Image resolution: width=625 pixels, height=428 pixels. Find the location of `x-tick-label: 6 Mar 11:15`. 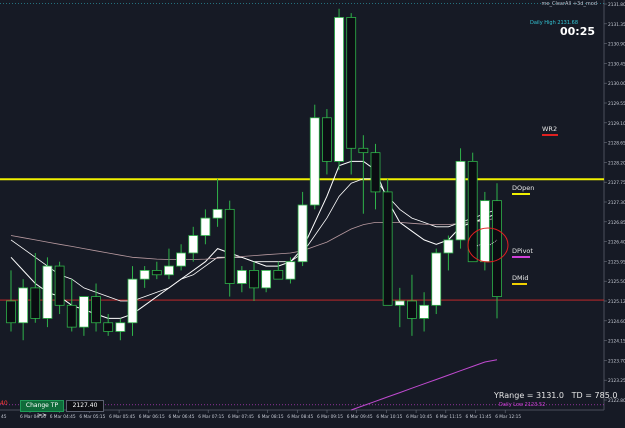

x-tick-label: 6 Mar 11:15 is located at coordinates (449, 417).